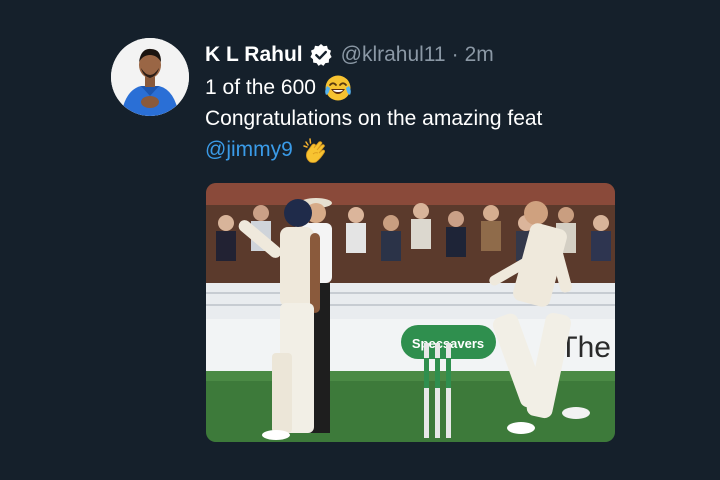 This screenshot has height=480, width=720. What do you see at coordinates (315, 150) in the screenshot?
I see `clapping-hands-icon` at bounding box center [315, 150].